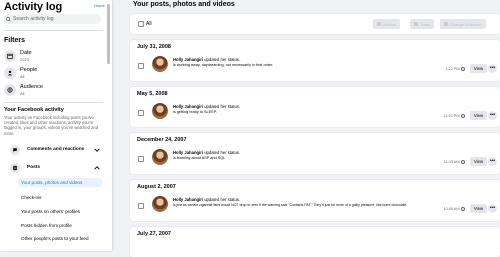  What do you see at coordinates (33, 7) in the screenshot?
I see `sidebar-title: Activity log` at bounding box center [33, 7].